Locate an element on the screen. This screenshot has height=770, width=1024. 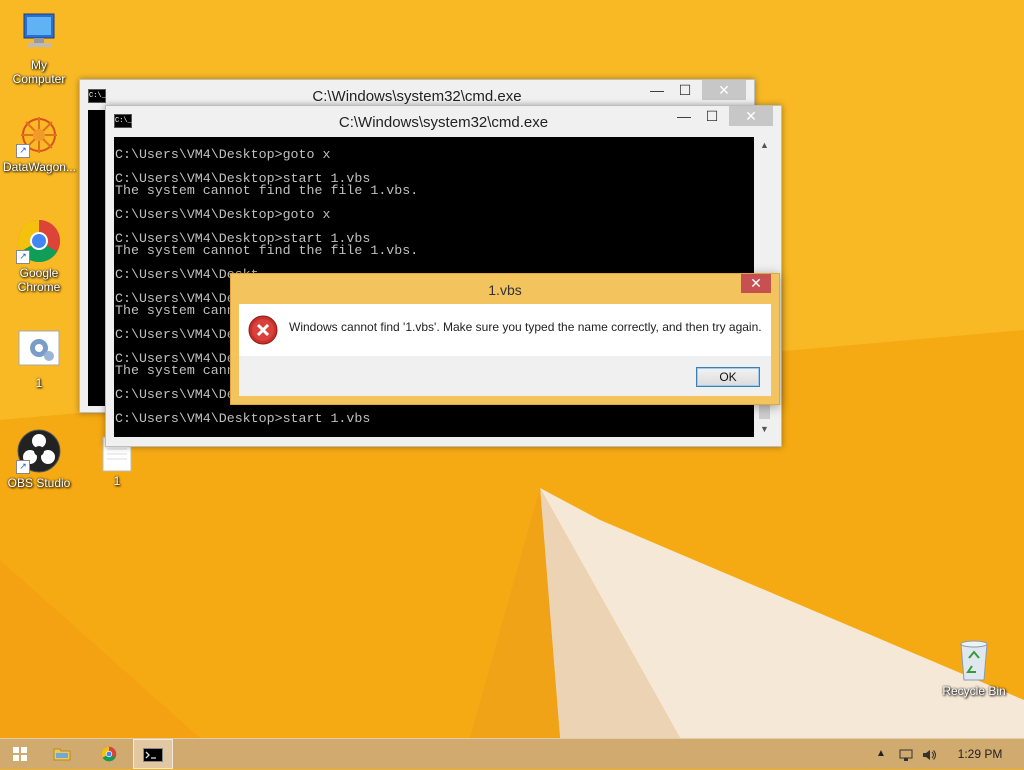
taskbar: ▲ 1:29 PM is located at coordinates (512, 753).